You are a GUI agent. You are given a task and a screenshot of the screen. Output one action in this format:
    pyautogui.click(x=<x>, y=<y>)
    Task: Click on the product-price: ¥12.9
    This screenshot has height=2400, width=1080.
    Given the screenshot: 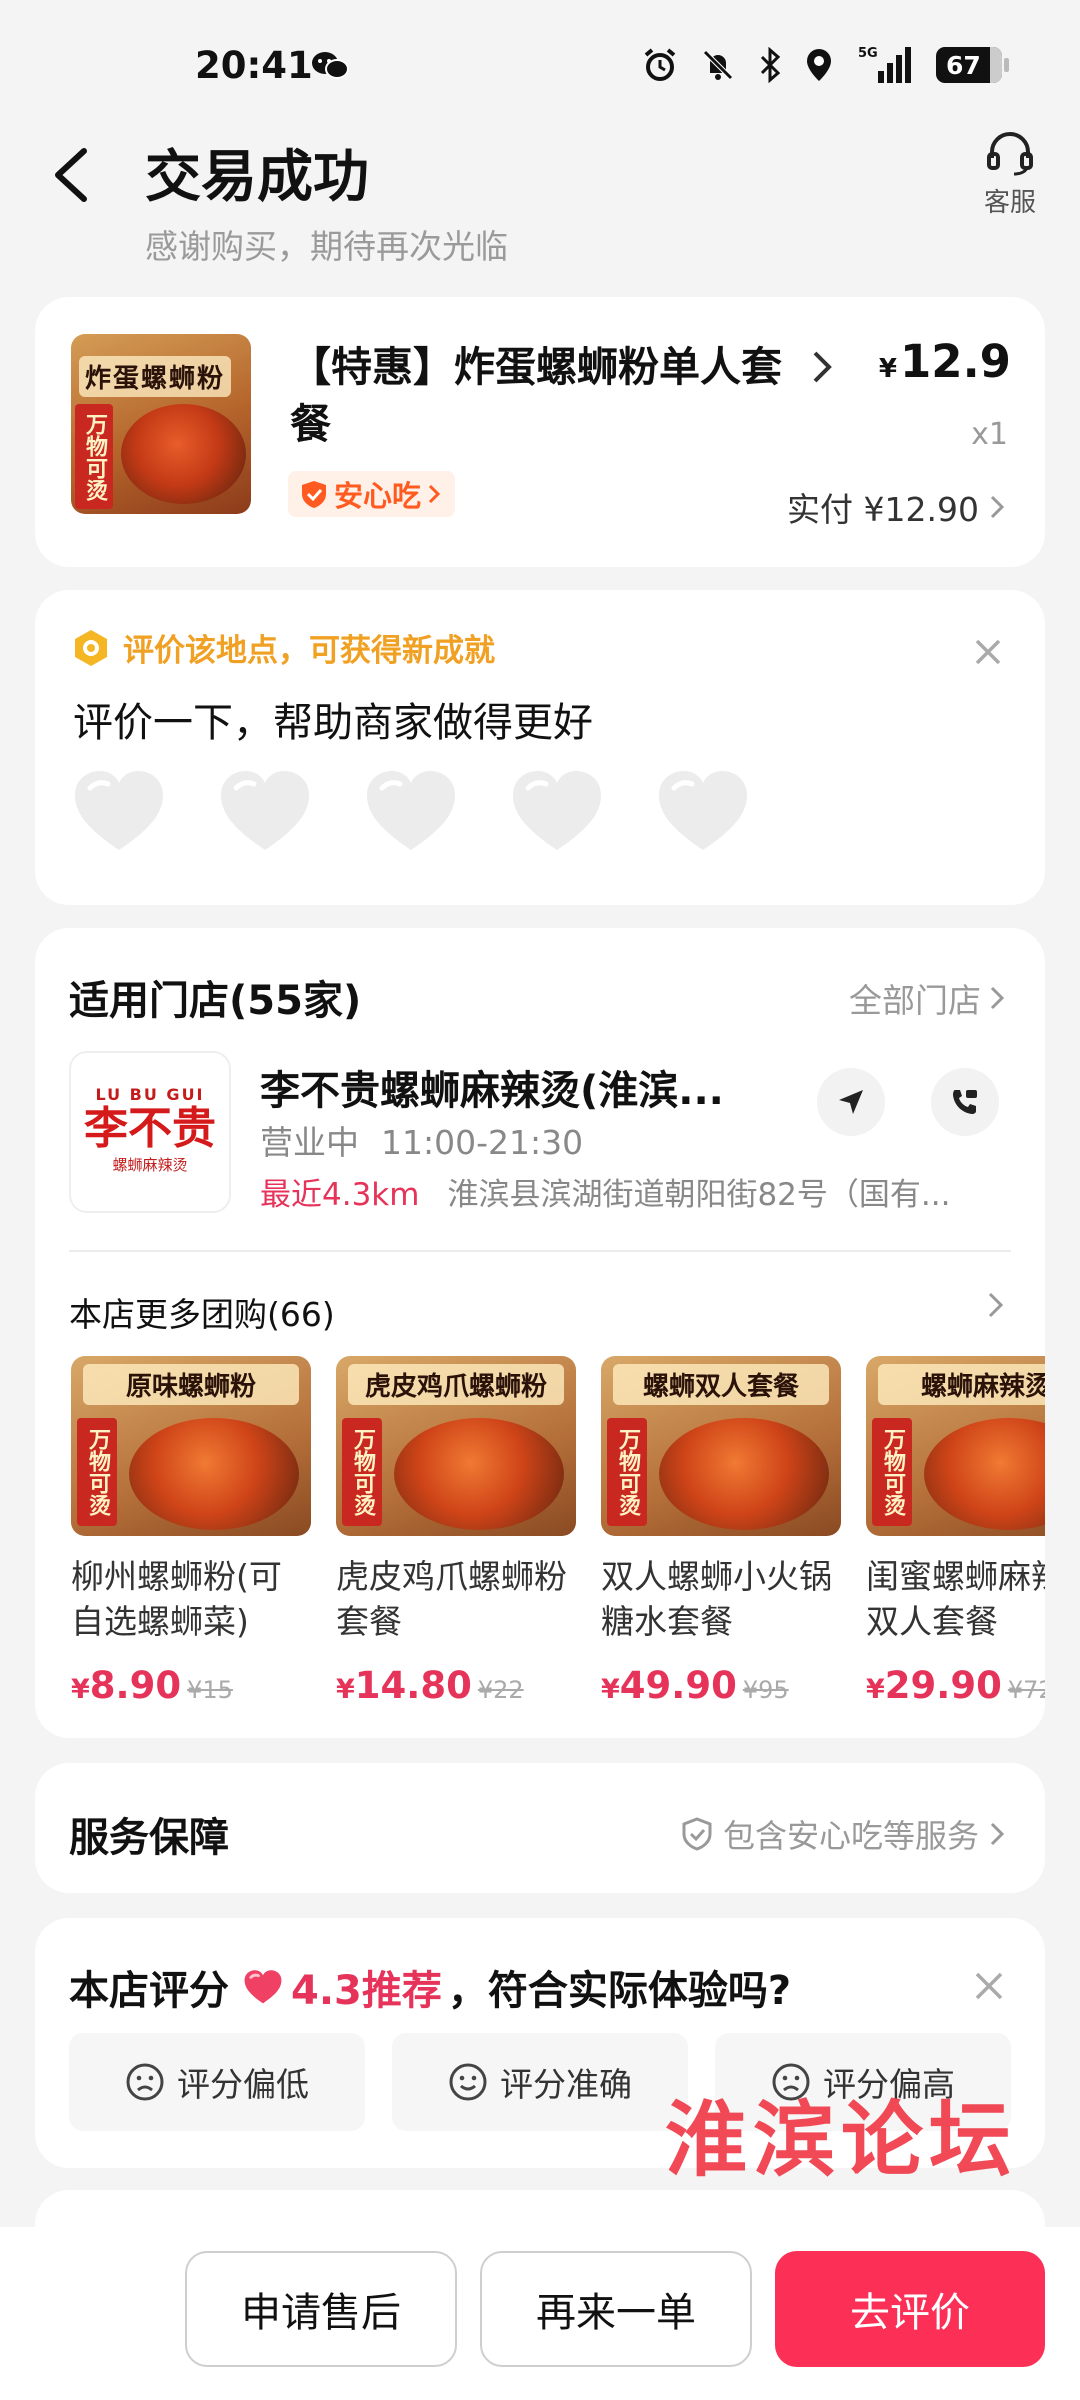 What is the action you would take?
    pyautogui.click(x=945, y=361)
    